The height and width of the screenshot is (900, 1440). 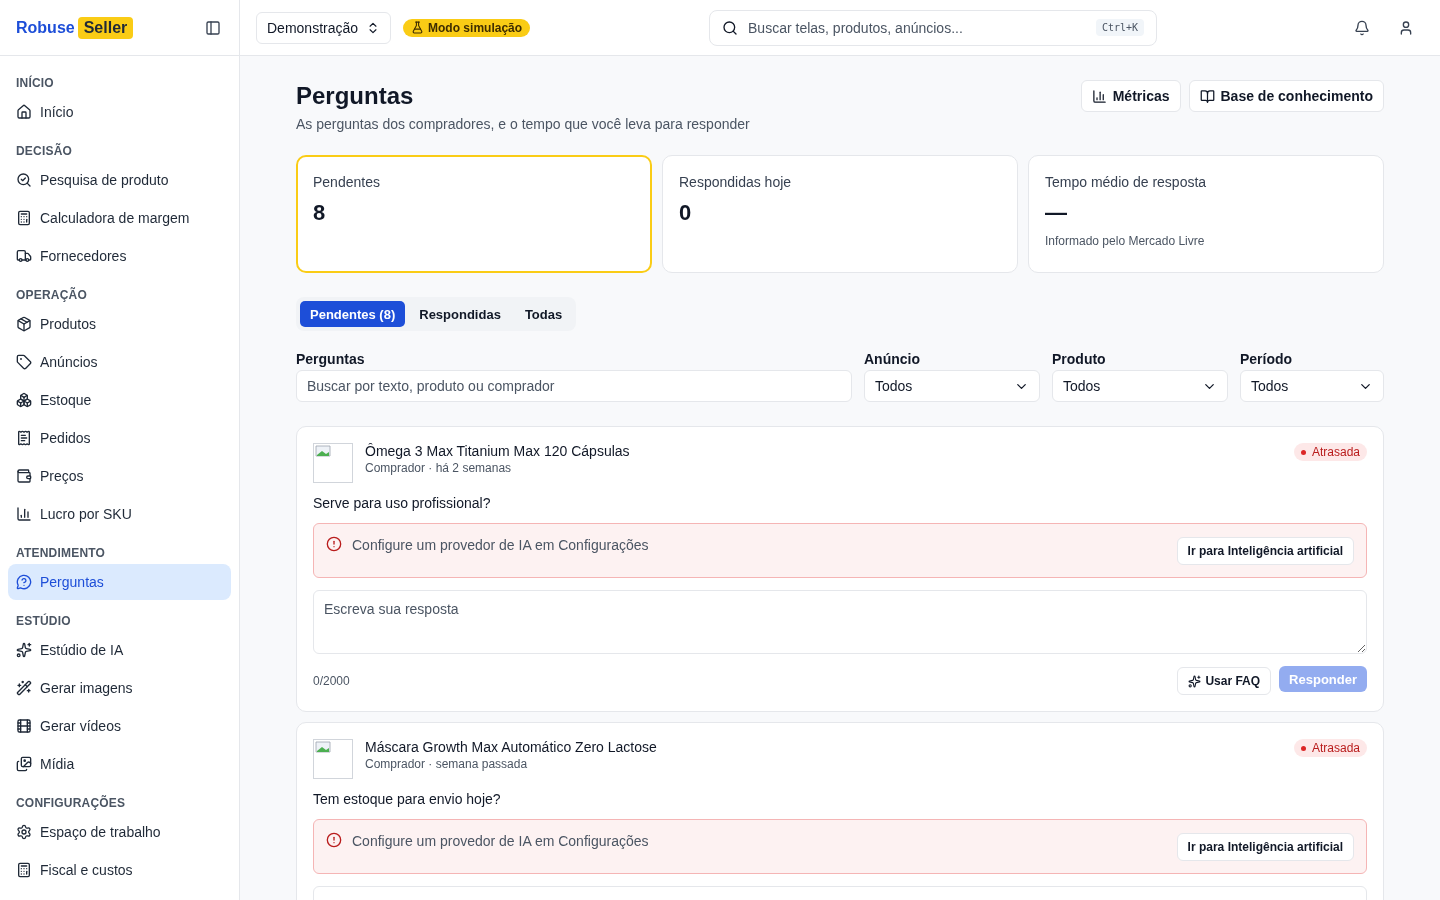 I want to click on faq-button: Usar FAQ, so click(x=1224, y=681).